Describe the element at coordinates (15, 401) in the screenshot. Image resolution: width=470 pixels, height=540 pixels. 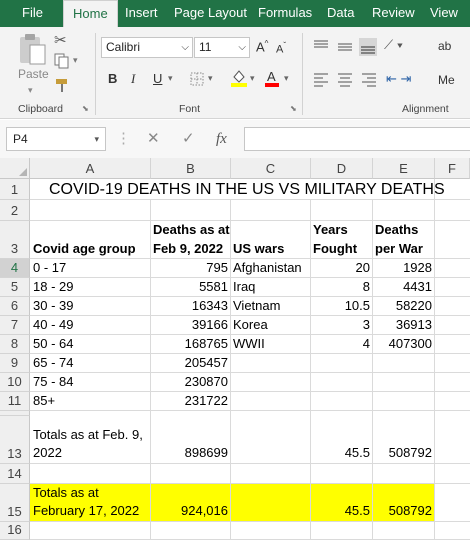
I see `row-header-11: 11` at that location.